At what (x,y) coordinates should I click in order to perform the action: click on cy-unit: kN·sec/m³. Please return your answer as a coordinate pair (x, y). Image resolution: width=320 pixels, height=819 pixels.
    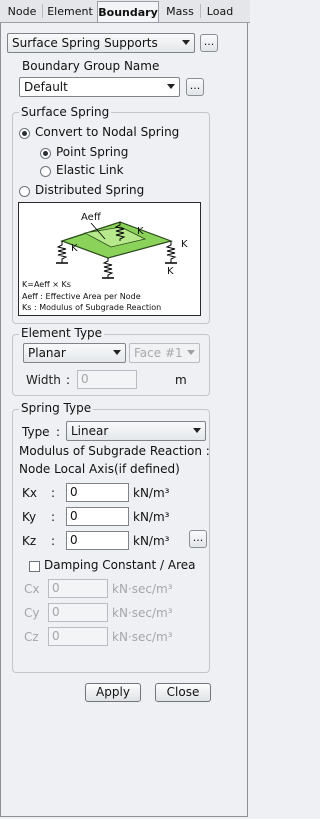
    Looking at the image, I should click on (142, 613).